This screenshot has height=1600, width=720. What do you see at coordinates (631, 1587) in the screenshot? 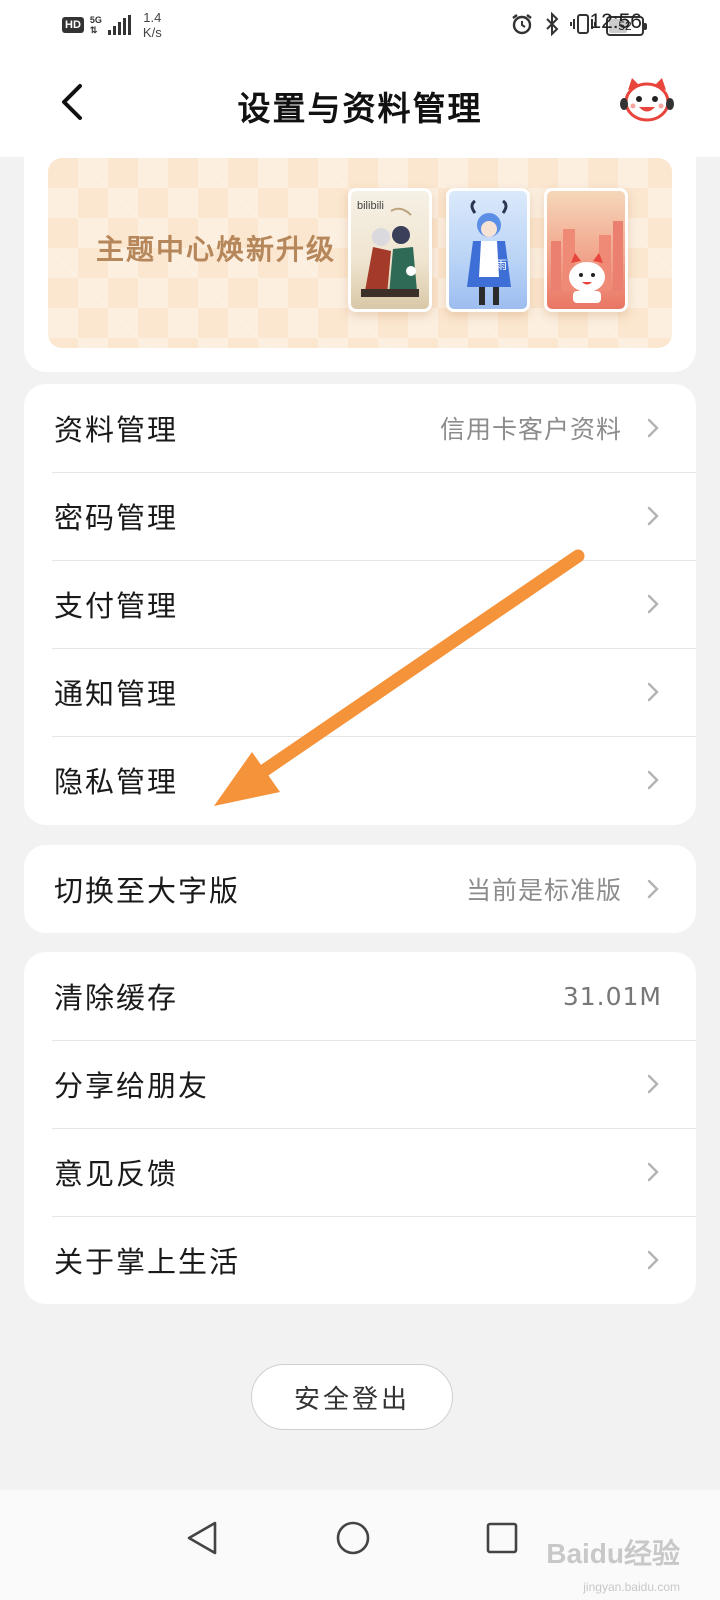
I see `baidu-watermark-url: jingyan.baidu.com` at bounding box center [631, 1587].